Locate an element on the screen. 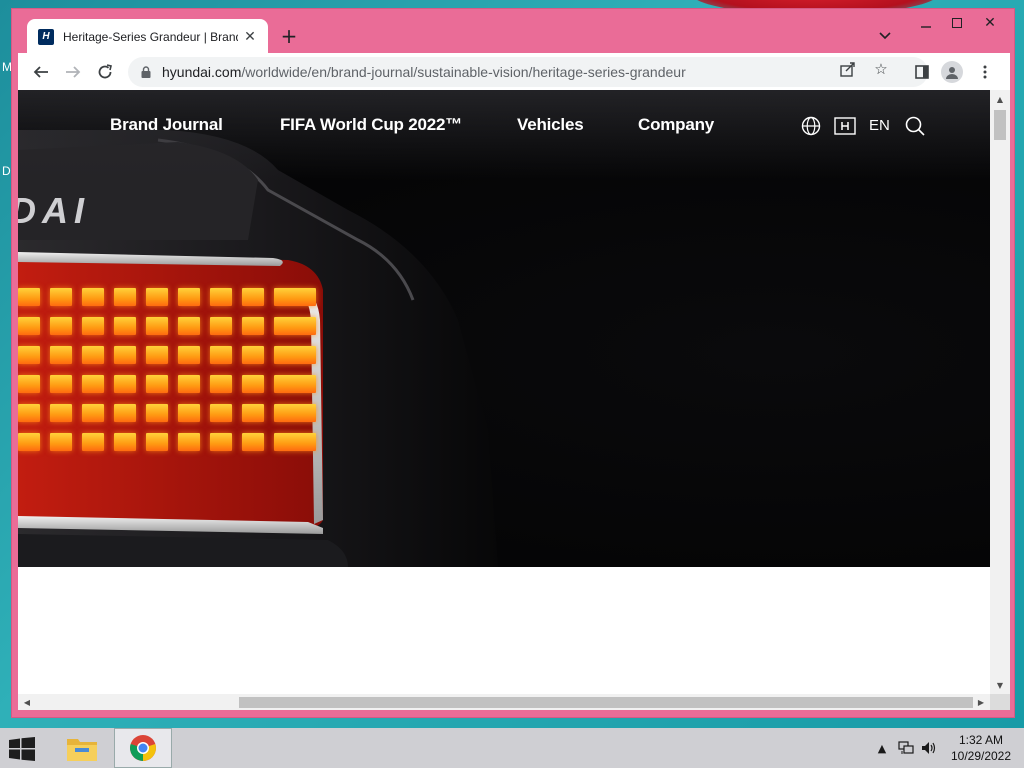 Image resolution: width=1024 pixels, height=768 pixels. new-tab-button: + is located at coordinates (289, 36).